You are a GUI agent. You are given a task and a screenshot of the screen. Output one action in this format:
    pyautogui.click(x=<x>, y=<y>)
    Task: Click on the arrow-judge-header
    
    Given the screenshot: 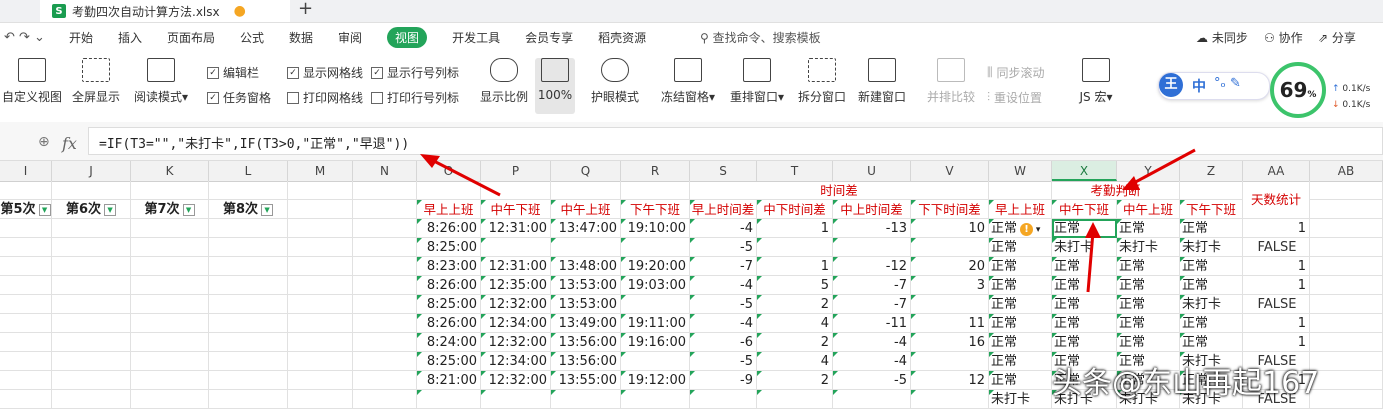 What is the action you would take?
    pyautogui.click(x=1162, y=167)
    